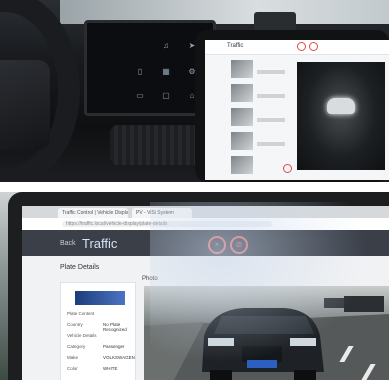 This screenshot has width=389, height=380. Describe the element at coordinates (80, 267) in the screenshot. I see `section-title: Plate Details` at that location.